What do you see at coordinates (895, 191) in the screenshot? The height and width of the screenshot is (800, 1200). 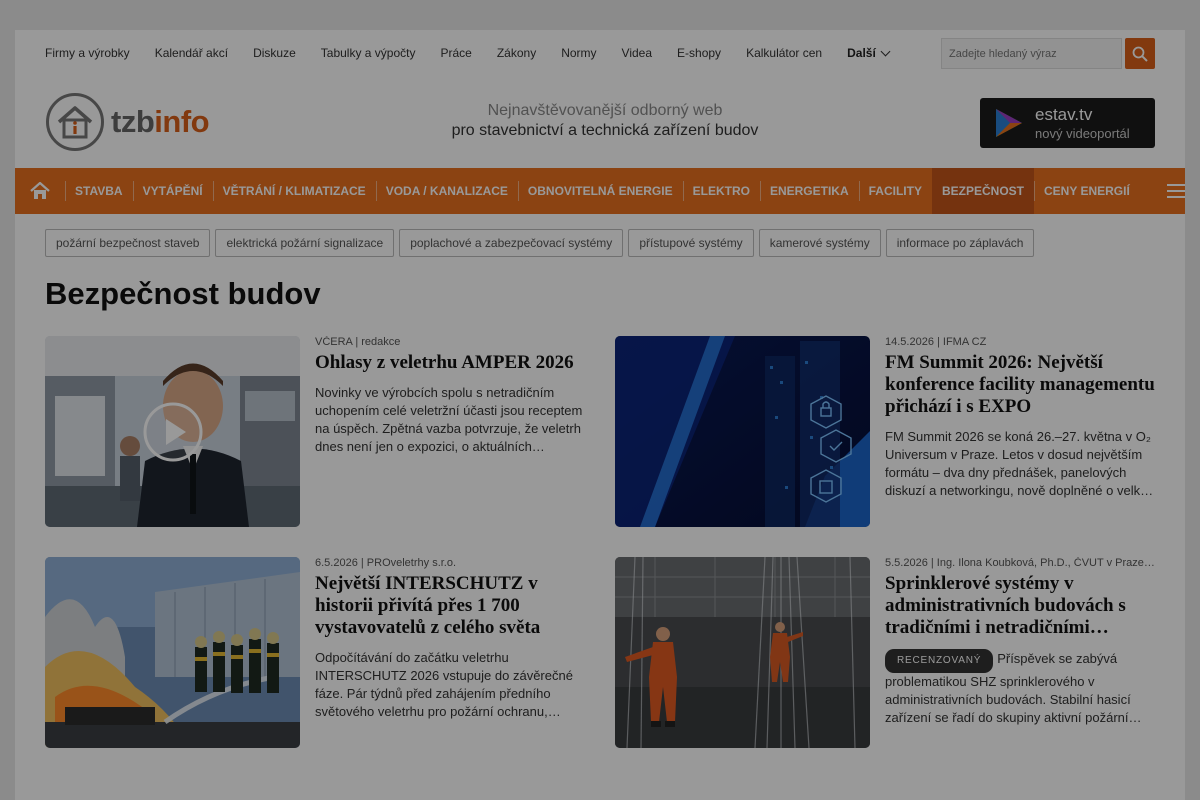 I see `nav-item-facility: FACILITY` at bounding box center [895, 191].